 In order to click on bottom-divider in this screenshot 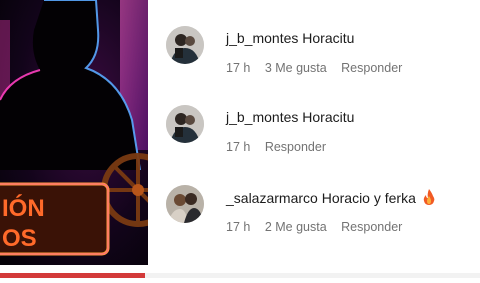, I will do `click(240, 271)`.